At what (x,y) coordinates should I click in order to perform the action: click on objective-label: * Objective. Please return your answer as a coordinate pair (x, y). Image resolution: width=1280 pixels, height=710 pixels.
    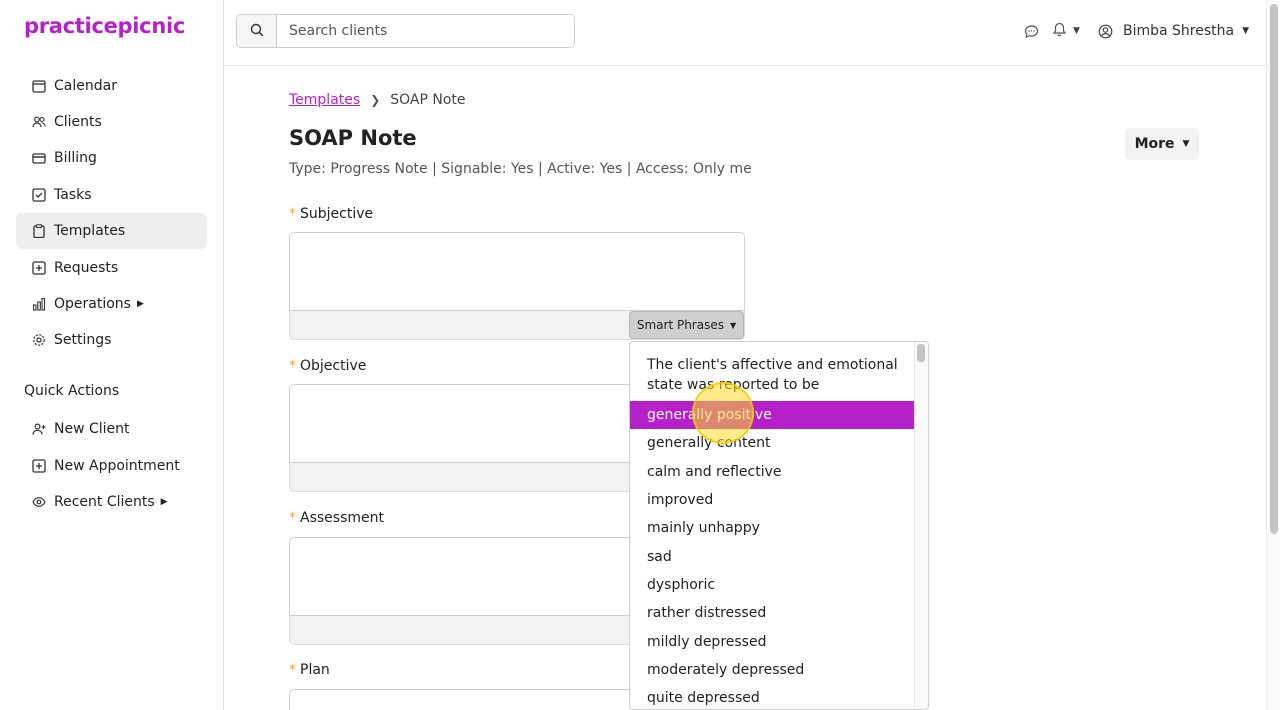
    Looking at the image, I should click on (328, 366).